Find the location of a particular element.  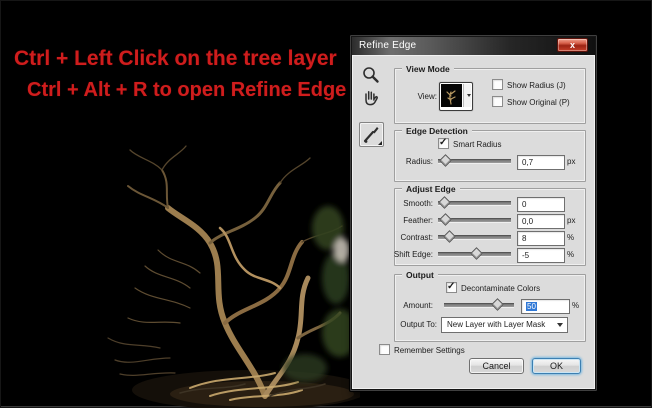

smooth-field: 0 is located at coordinates (541, 204).